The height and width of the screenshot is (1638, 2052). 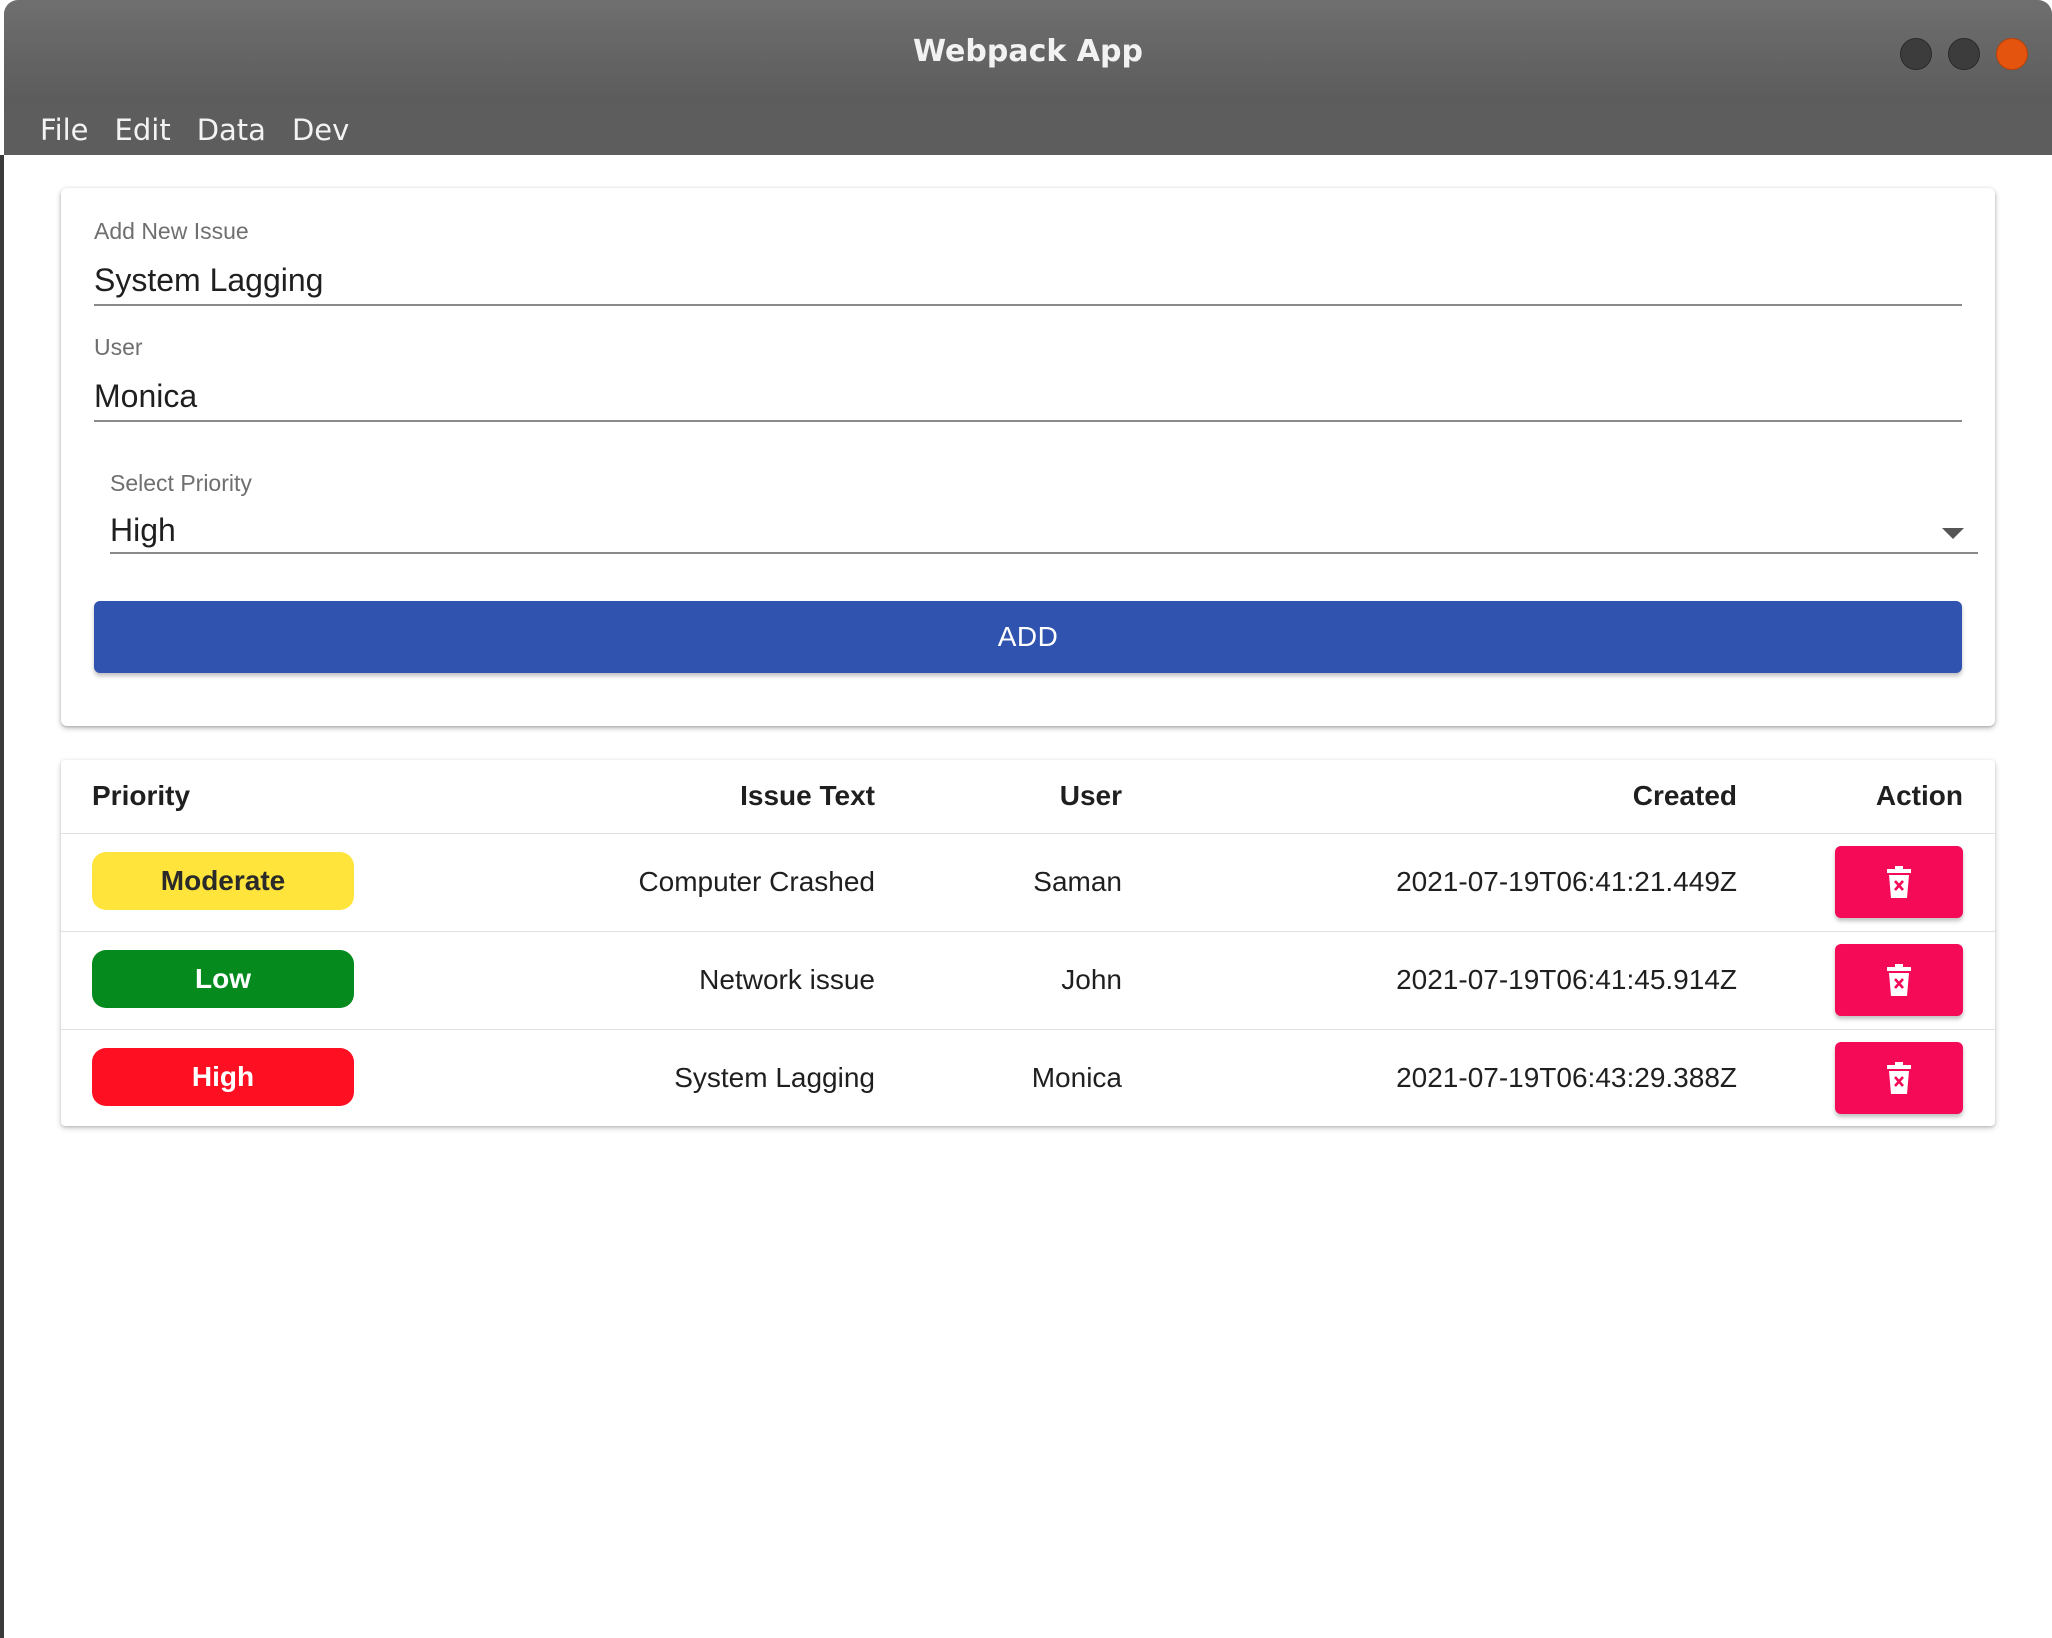 What do you see at coordinates (1077, 881) in the screenshot?
I see `user-cell: Saman` at bounding box center [1077, 881].